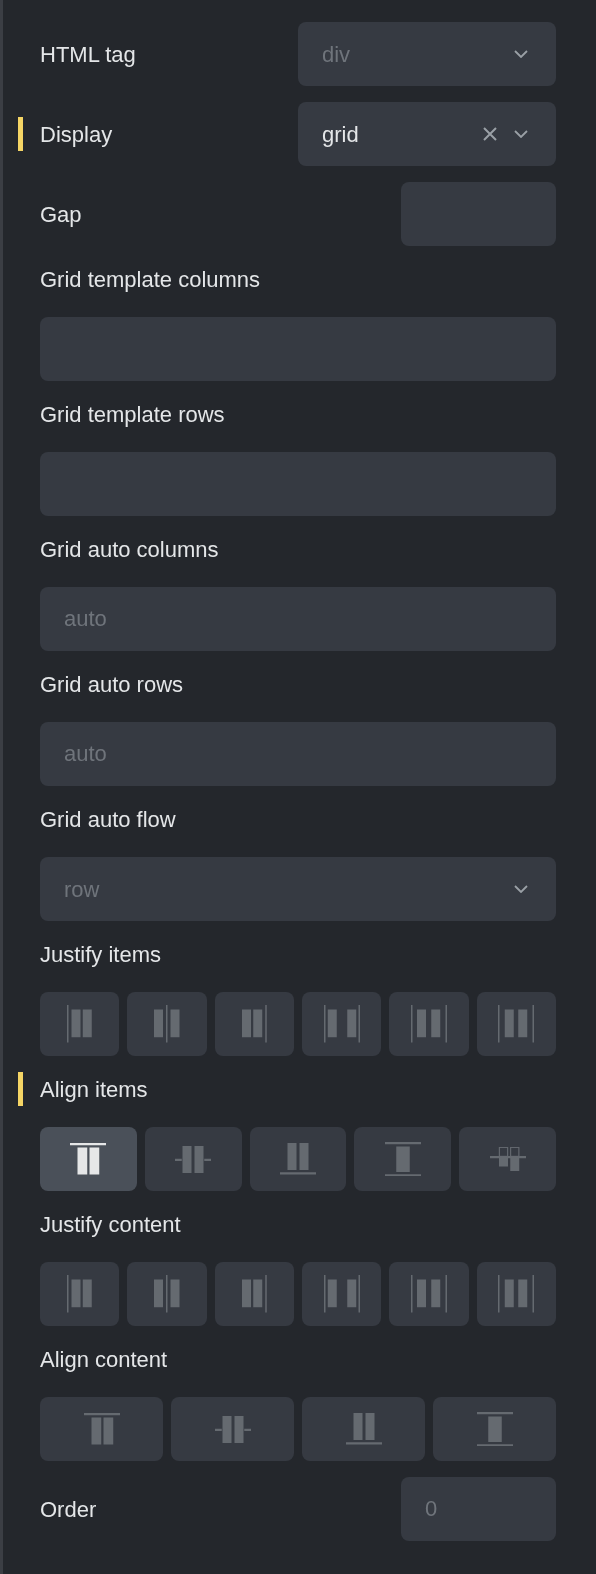  What do you see at coordinates (427, 54) in the screenshot?
I see `select-field: div` at bounding box center [427, 54].